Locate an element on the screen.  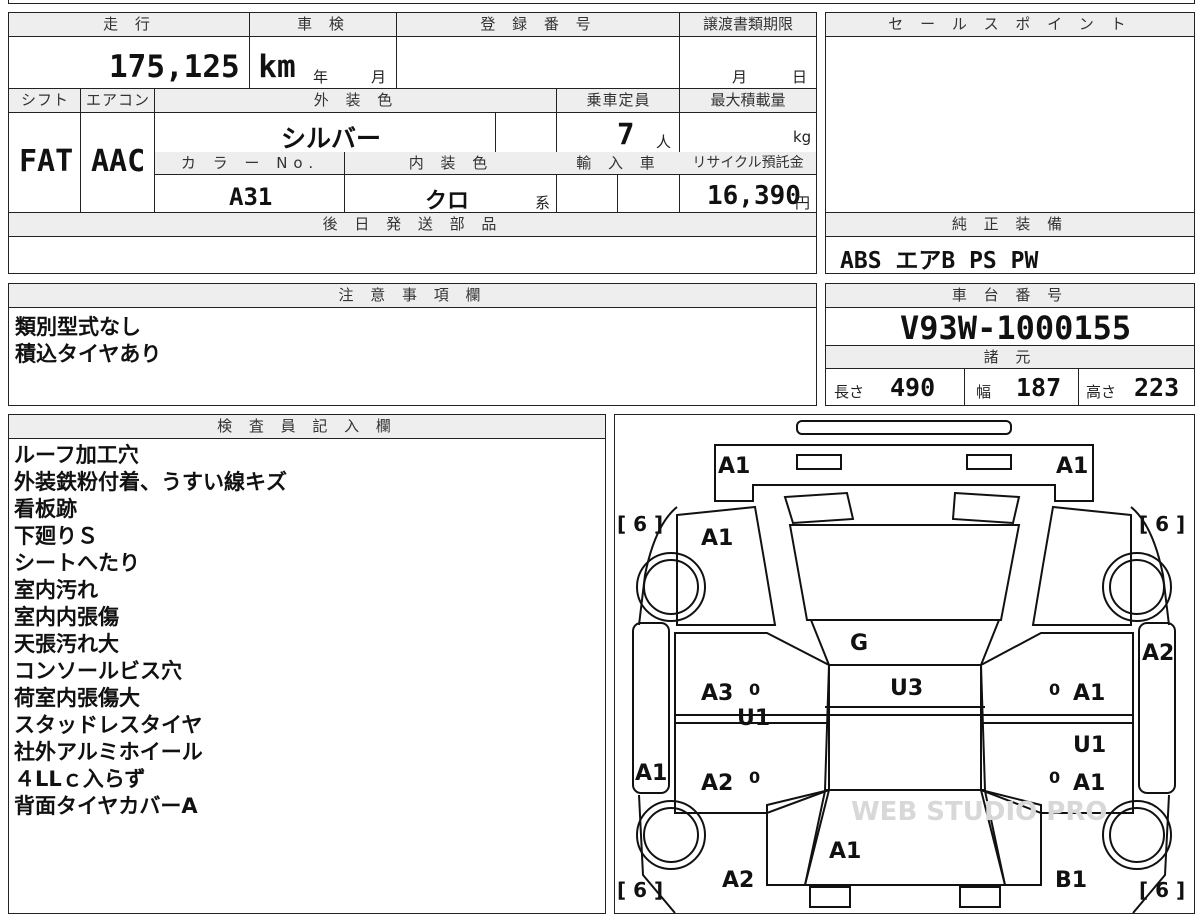
mark-roof: U3 is located at coordinates (906, 688).